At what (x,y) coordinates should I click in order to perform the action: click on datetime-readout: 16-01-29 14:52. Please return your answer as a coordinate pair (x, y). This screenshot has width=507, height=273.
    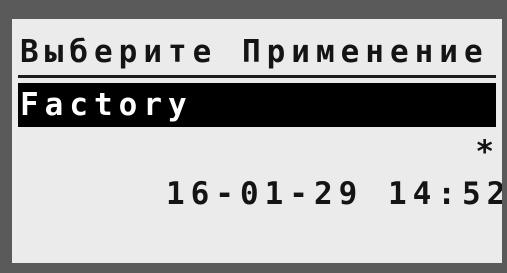
    Looking at the image, I should click on (333, 194).